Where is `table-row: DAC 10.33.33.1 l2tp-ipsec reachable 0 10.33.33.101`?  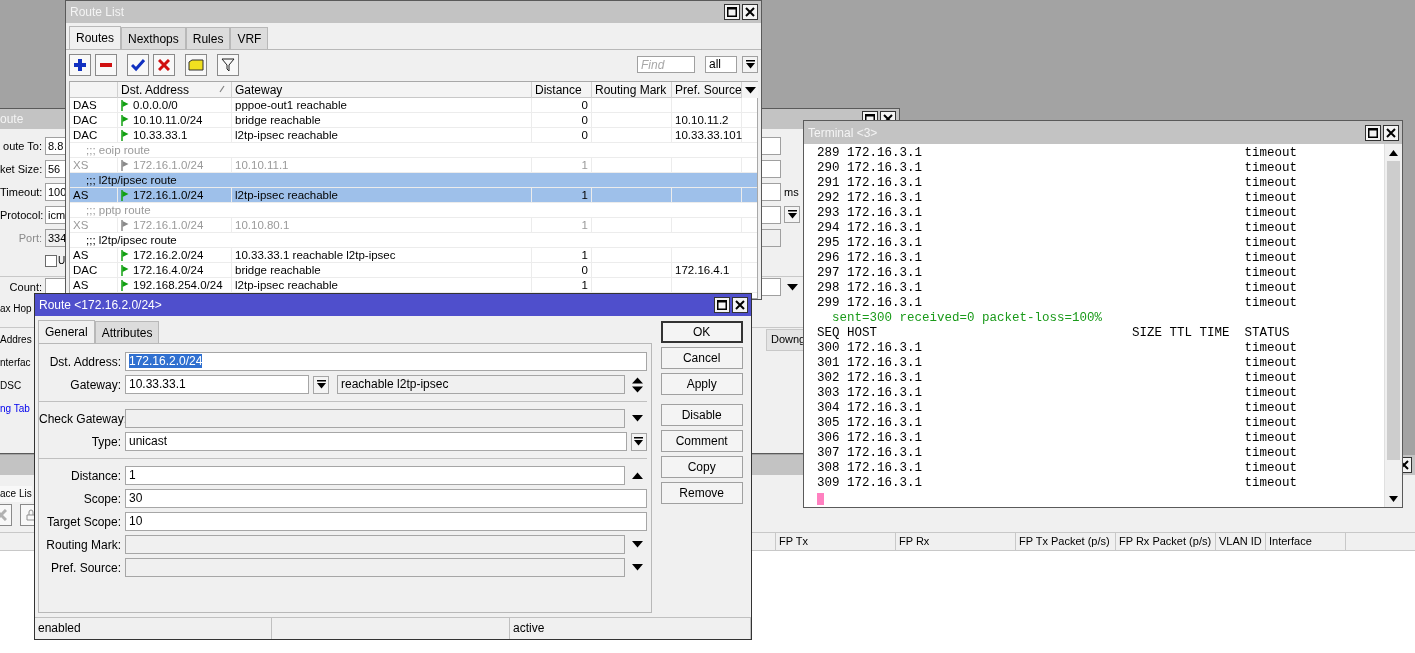
table-row: DAC 10.33.33.1 l2tp-ipsec reachable 0 10.33.33.101 is located at coordinates (413, 135).